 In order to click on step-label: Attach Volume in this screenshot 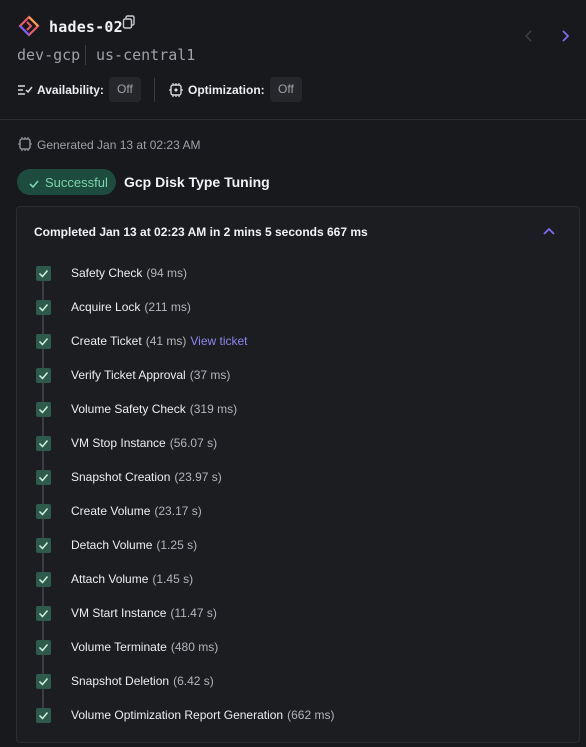, I will do `click(110, 579)`.